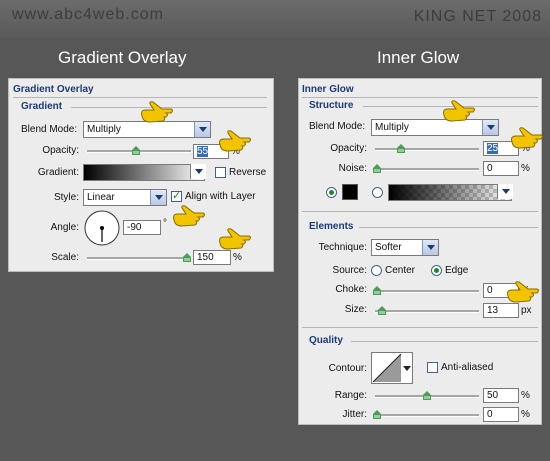 This screenshot has width=550, height=461. What do you see at coordinates (176, 195) in the screenshot?
I see `align-with-layer-checkbox` at bounding box center [176, 195].